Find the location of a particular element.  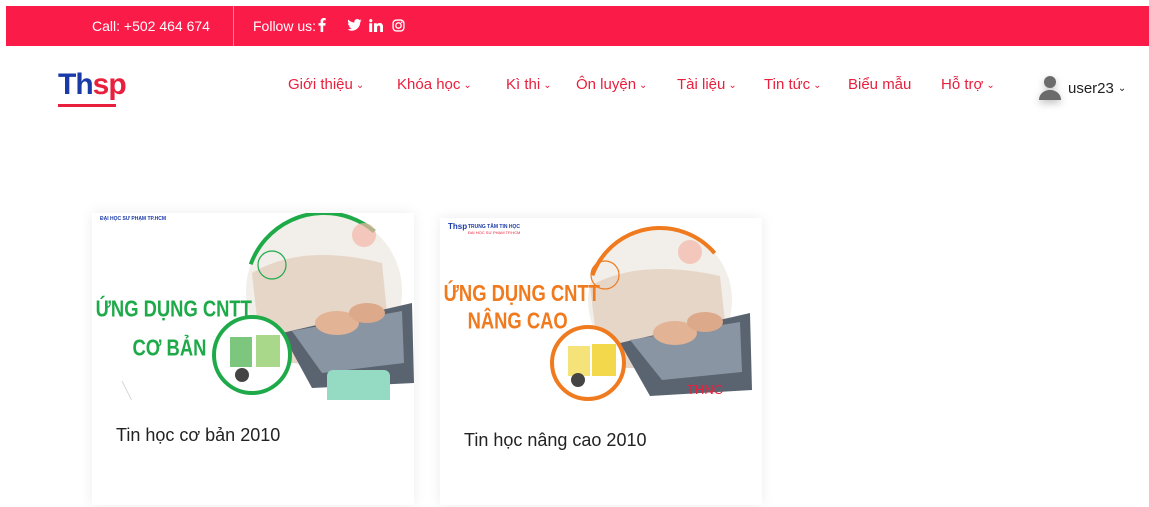

facebook-icon is located at coordinates (322, 25).